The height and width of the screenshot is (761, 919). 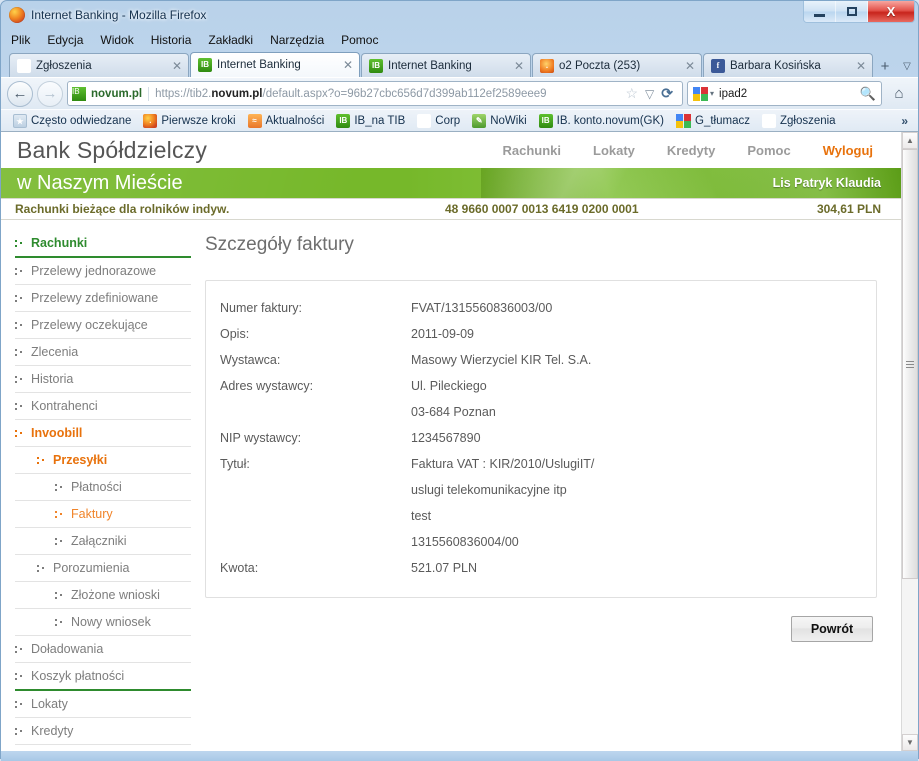 What do you see at coordinates (297, 40) in the screenshot?
I see `menu-narzedzia: Narzędzia` at bounding box center [297, 40].